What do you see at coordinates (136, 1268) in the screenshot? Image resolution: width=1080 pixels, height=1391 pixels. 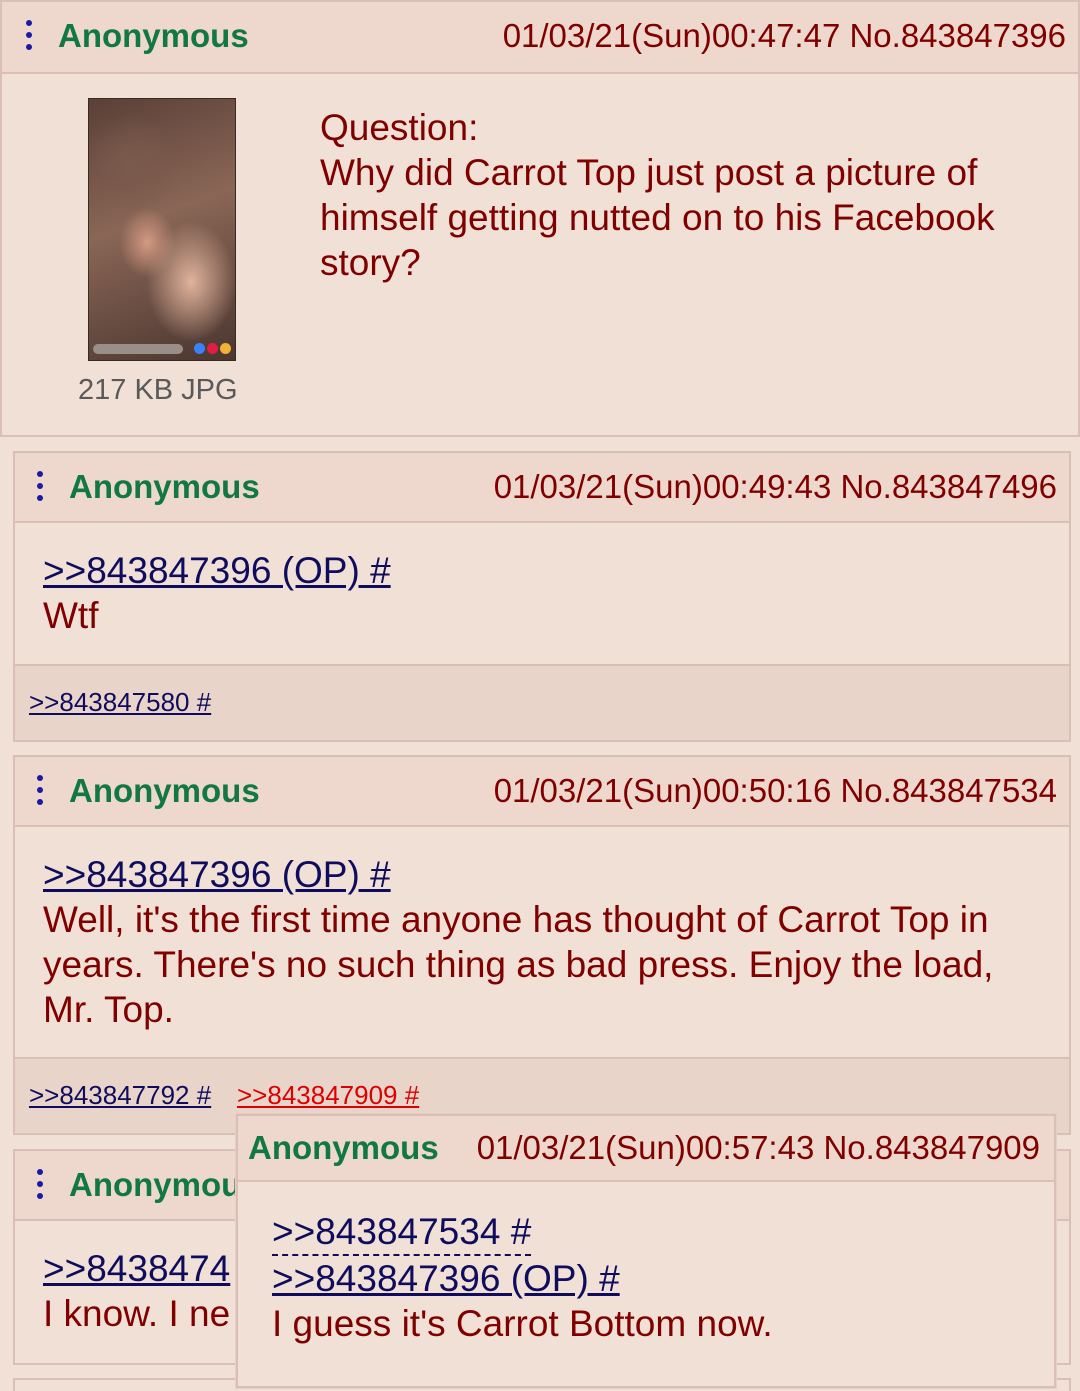 I see `quote-link-op: >>8438474` at bounding box center [136, 1268].